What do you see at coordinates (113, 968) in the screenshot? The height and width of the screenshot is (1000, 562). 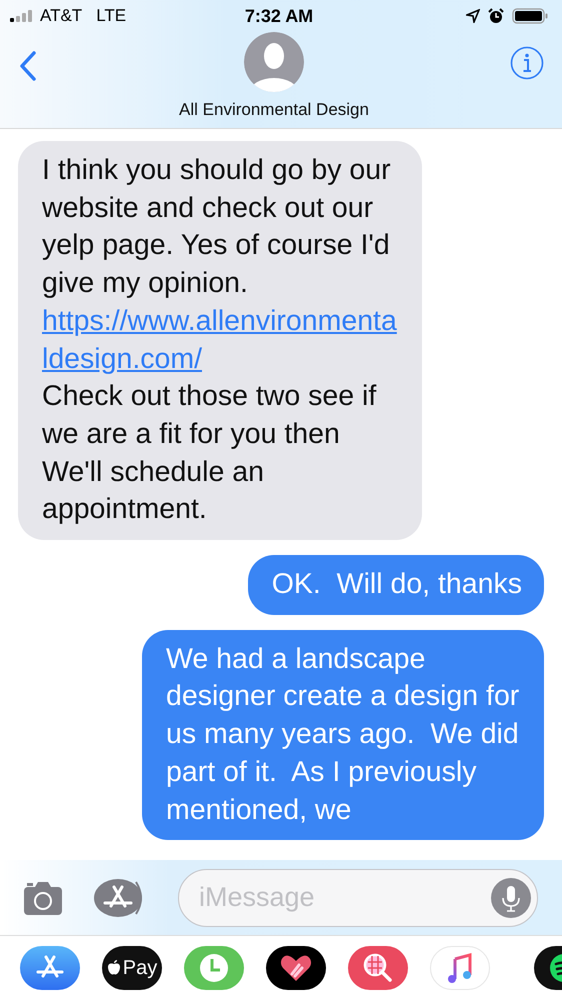 I see `apple-icon` at bounding box center [113, 968].